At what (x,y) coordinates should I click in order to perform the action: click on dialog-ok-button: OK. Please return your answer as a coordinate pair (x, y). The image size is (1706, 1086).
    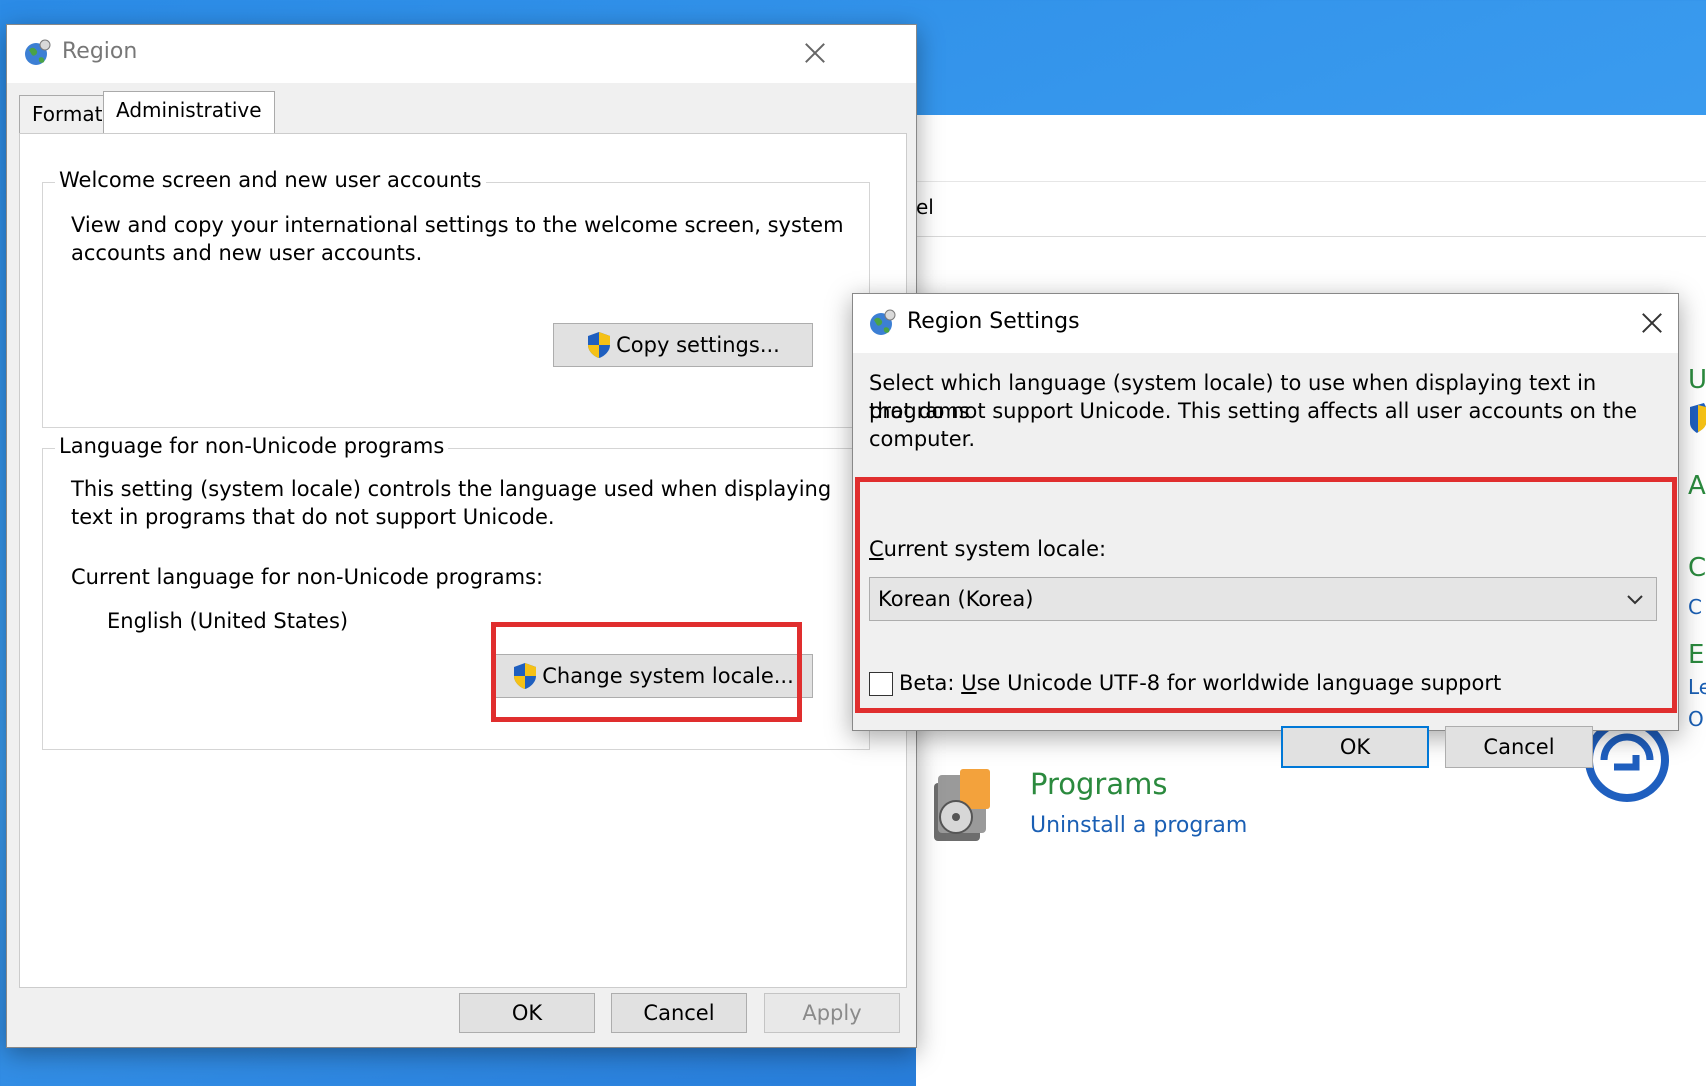
    Looking at the image, I should click on (1355, 747).